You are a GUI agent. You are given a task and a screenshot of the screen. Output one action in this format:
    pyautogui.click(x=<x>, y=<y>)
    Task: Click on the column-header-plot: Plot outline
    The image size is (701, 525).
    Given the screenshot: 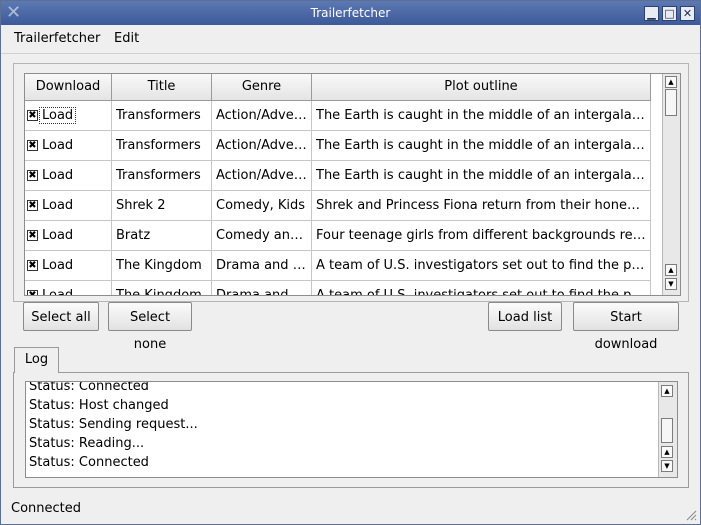 What is the action you would take?
    pyautogui.click(x=481, y=87)
    